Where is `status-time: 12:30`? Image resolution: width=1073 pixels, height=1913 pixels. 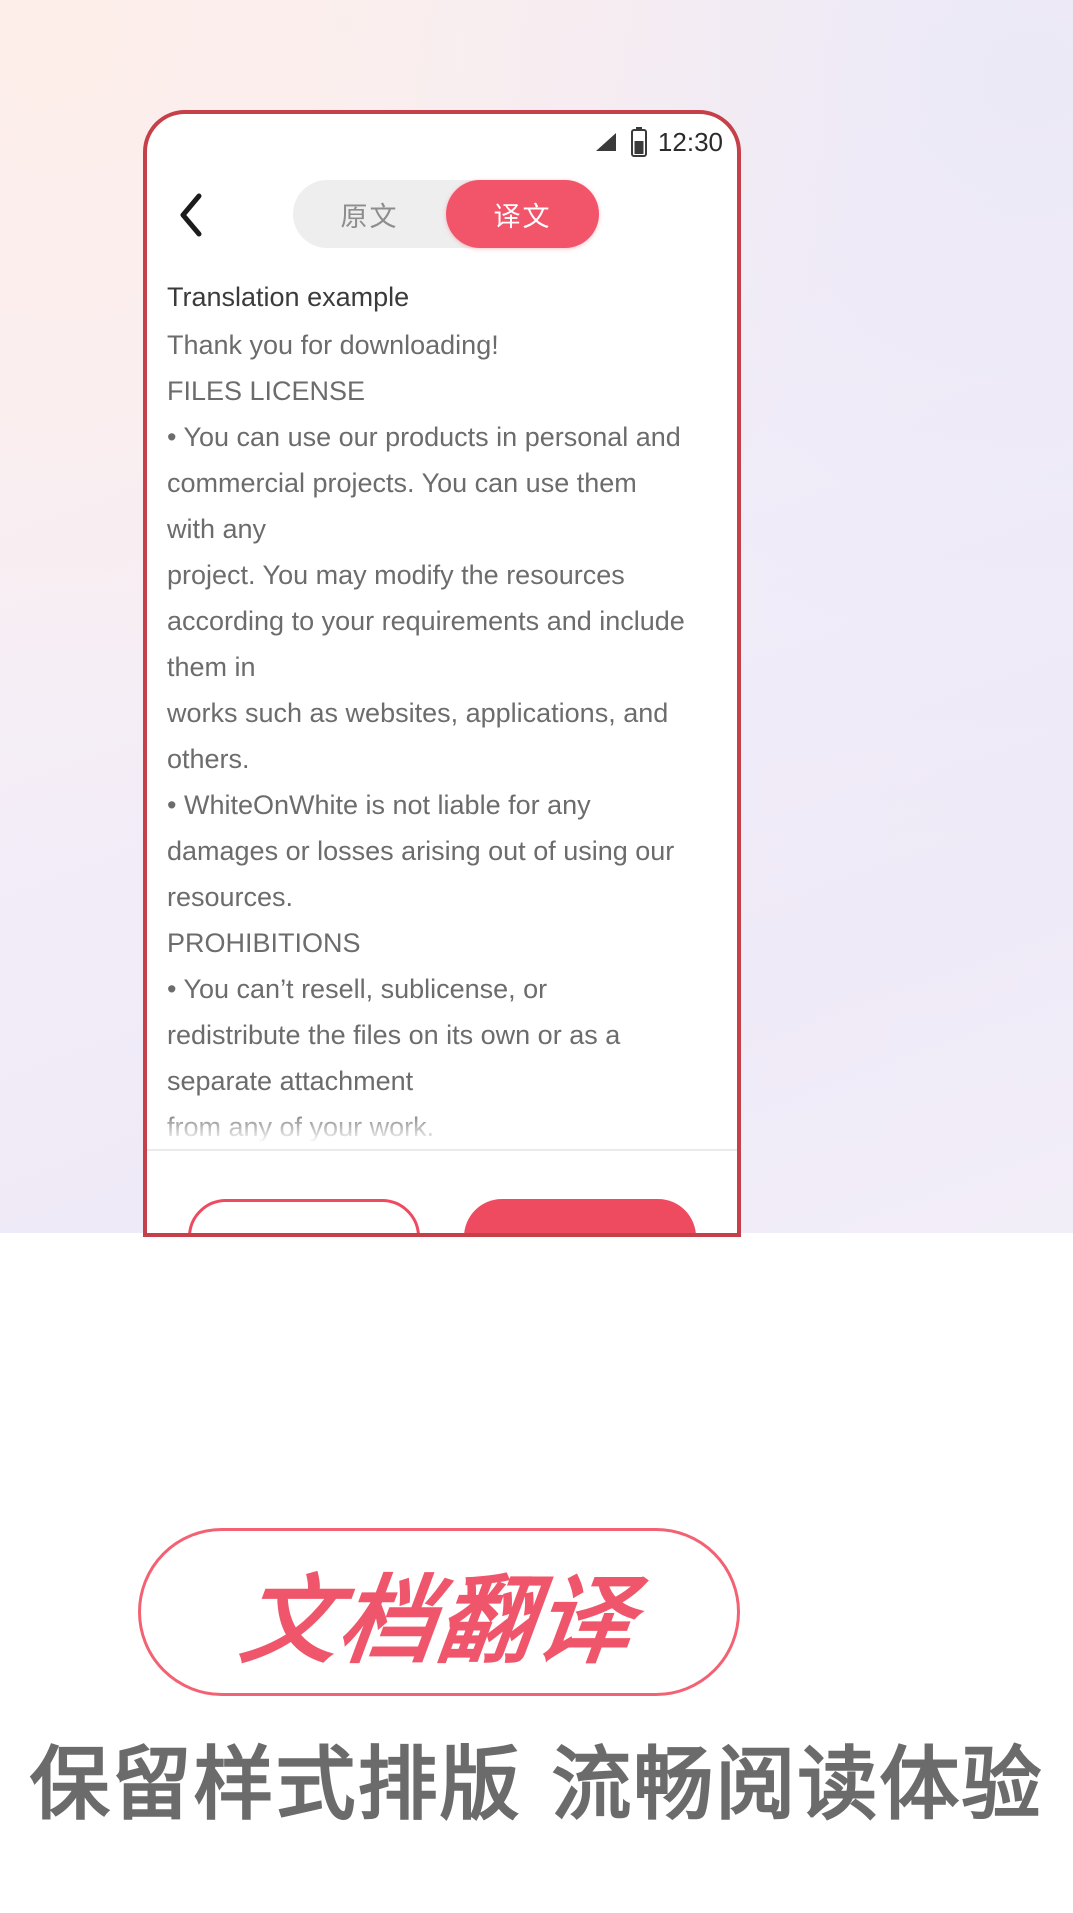 status-time: 12:30 is located at coordinates (690, 141).